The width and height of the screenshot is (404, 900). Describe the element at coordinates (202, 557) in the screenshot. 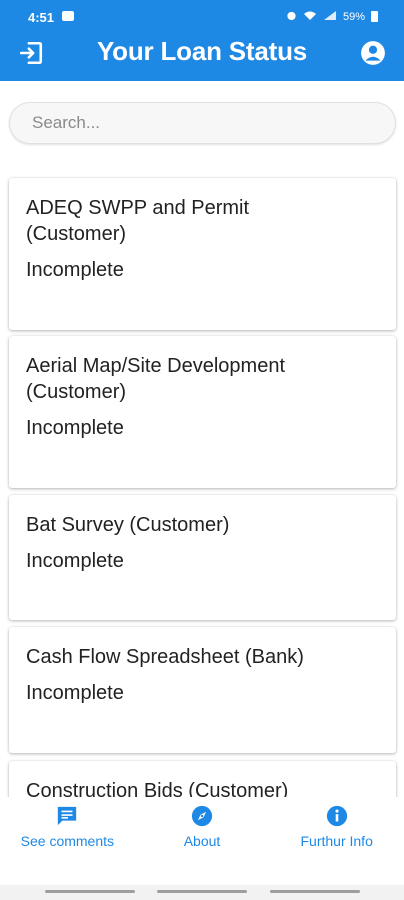

I see `list-item: Bat Survey (Customer) Incomplete` at that location.